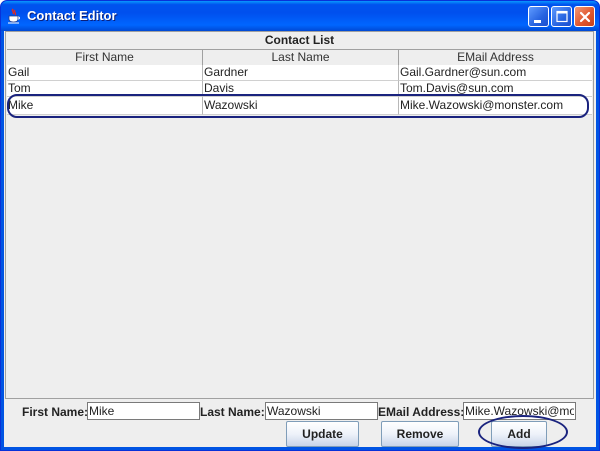 This screenshot has height=451, width=600. I want to click on last-name-label: Last Name:, so click(232, 412).